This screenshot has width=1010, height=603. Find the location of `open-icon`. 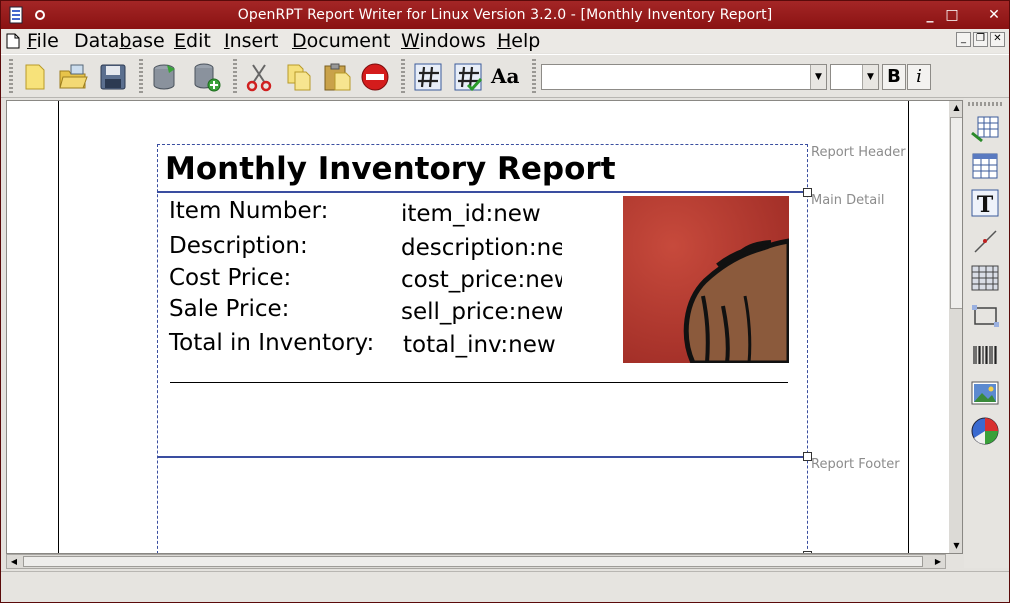

open-icon is located at coordinates (73, 77).